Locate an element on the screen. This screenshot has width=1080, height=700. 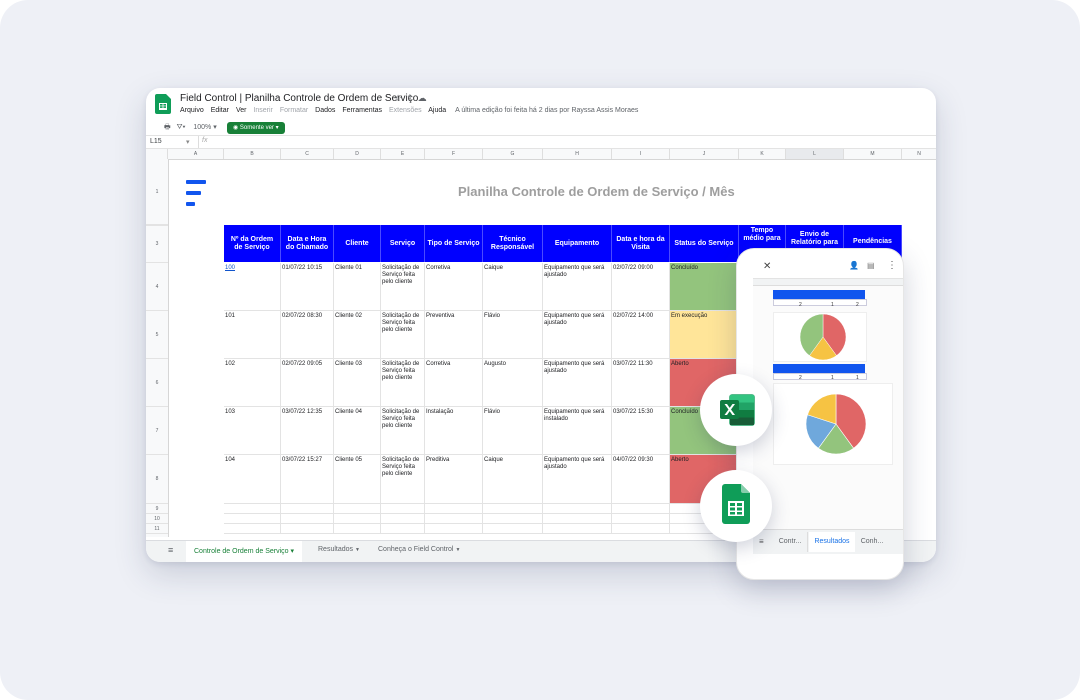
menu-extensoes: Extensões is located at coordinates (405, 110).